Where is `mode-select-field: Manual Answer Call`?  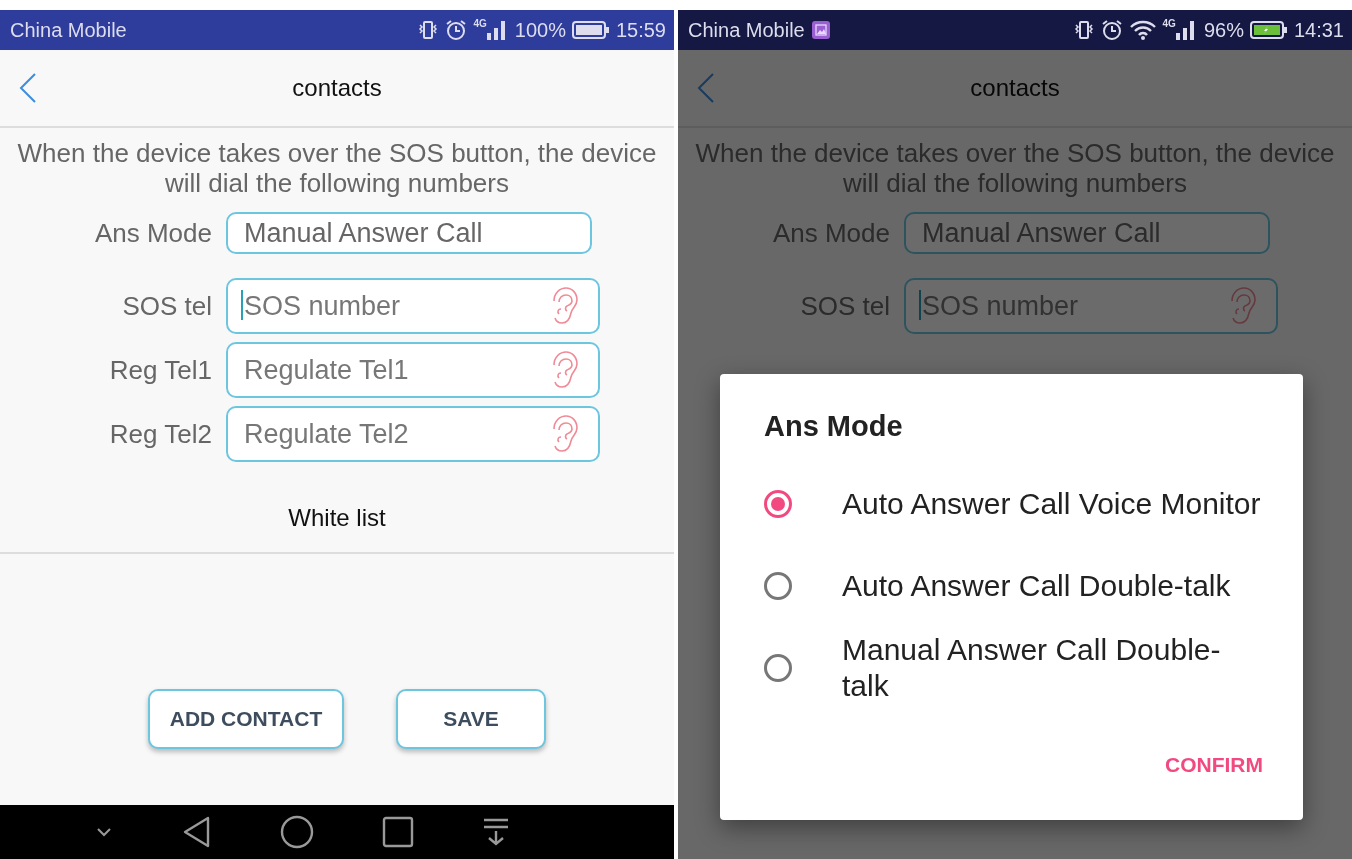
mode-select-field: Manual Answer Call is located at coordinates (409, 233).